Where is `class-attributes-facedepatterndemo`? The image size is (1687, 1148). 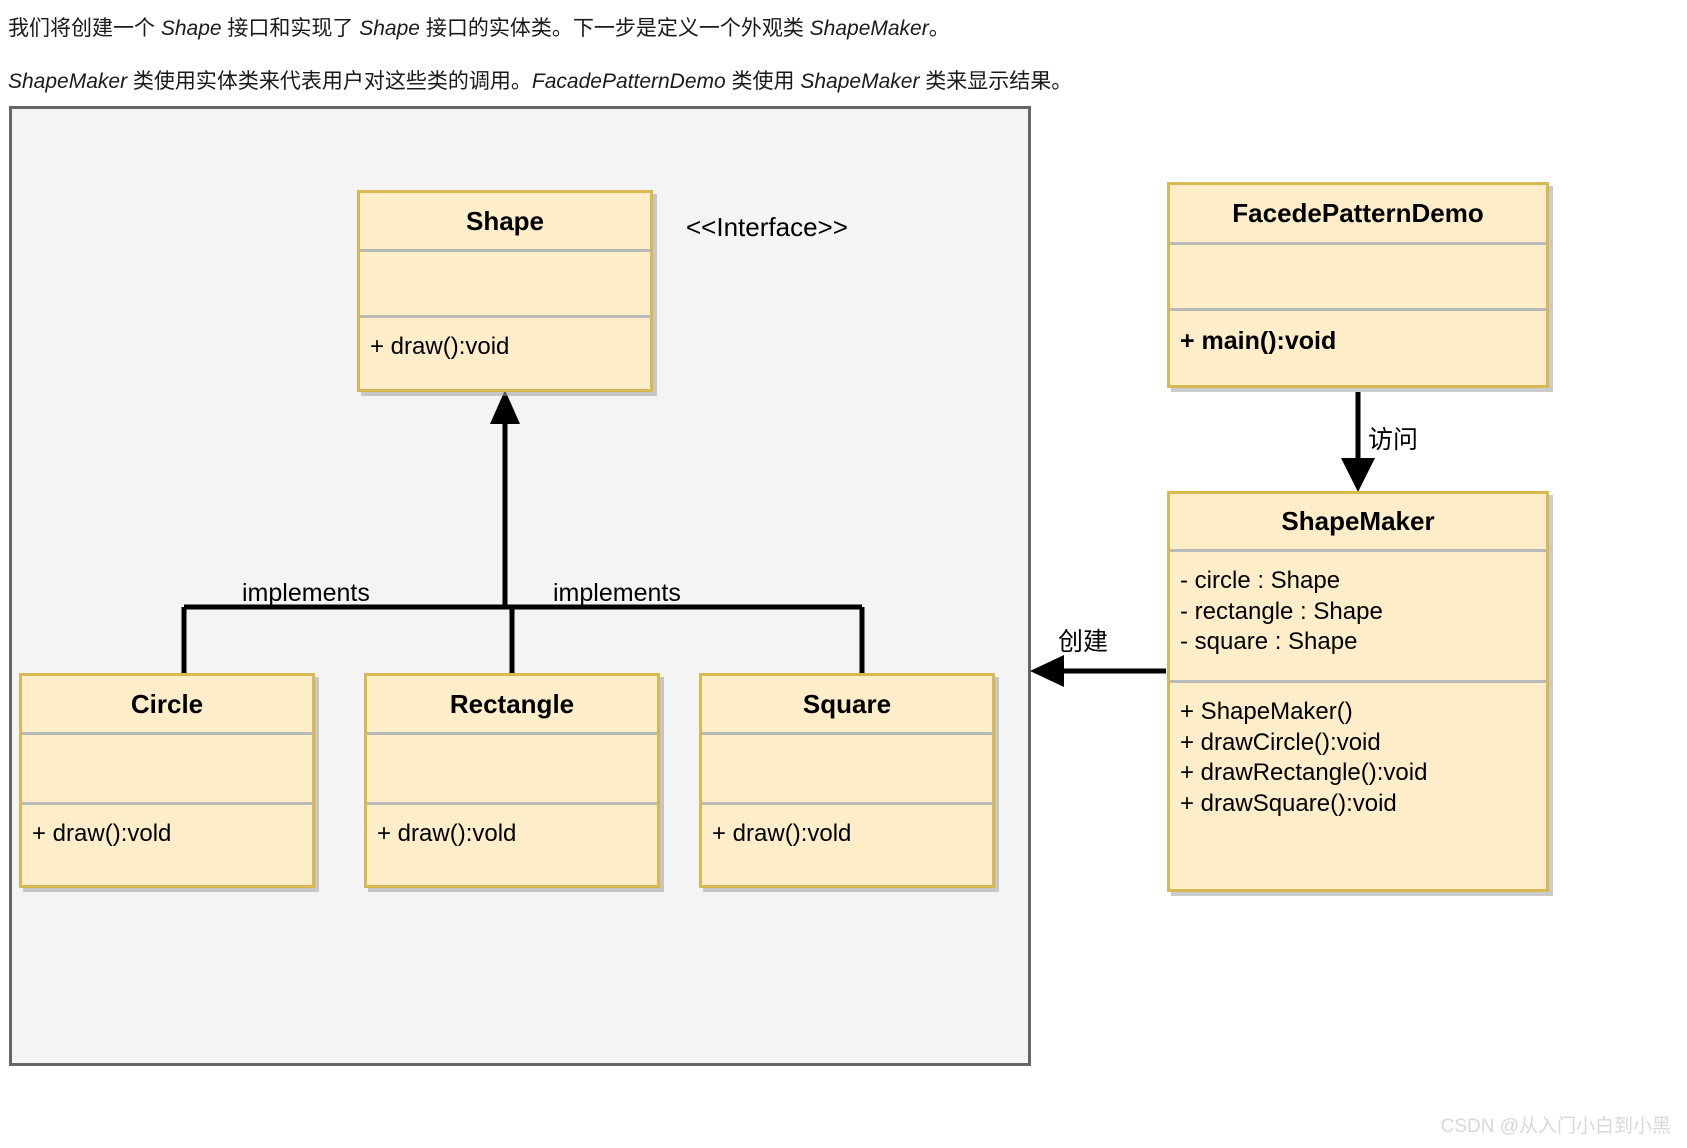 class-attributes-facedepatterndemo is located at coordinates (1358, 275).